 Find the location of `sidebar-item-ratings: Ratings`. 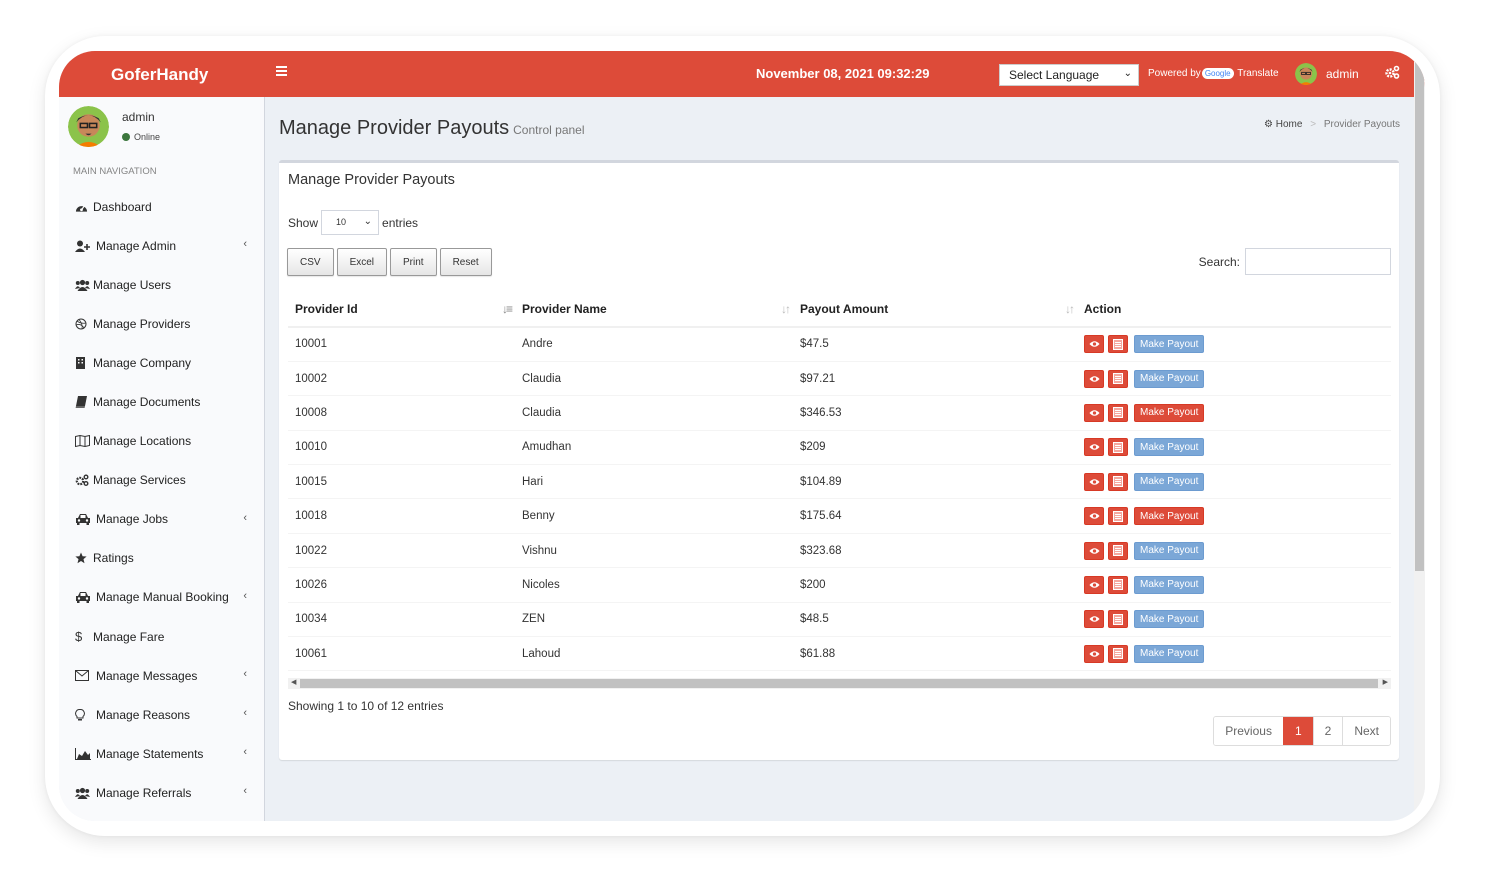

sidebar-item-ratings: Ratings is located at coordinates (162, 558).